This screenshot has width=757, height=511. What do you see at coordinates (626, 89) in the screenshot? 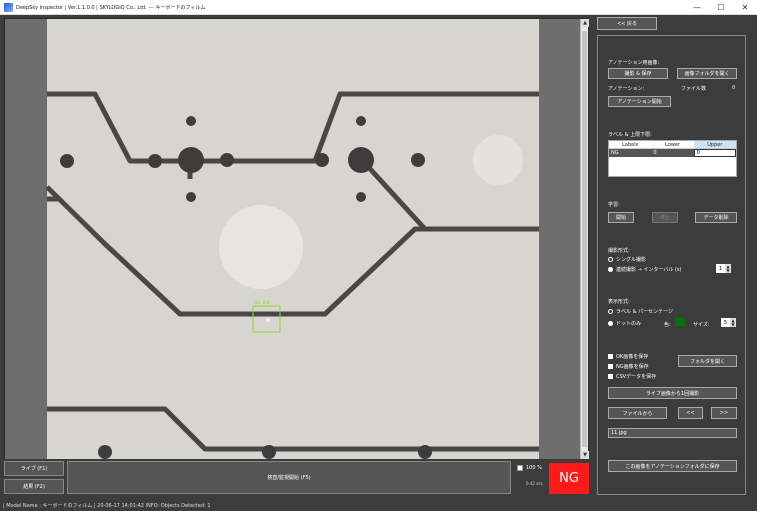
I see `annotation-label: アノテーション:` at bounding box center [626, 89].